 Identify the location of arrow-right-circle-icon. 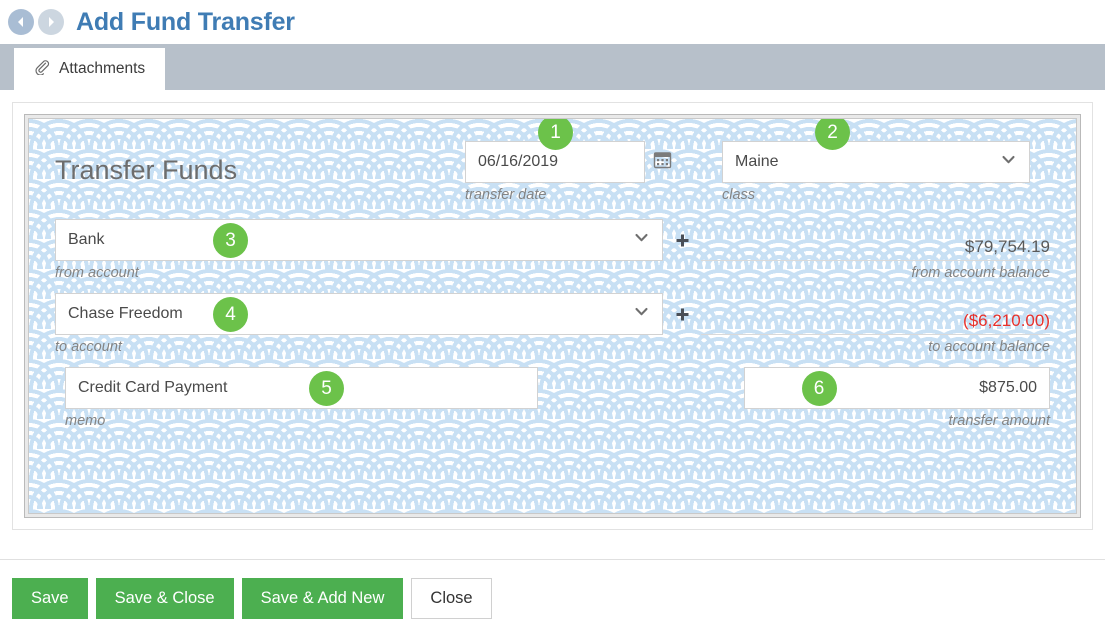
(51, 22).